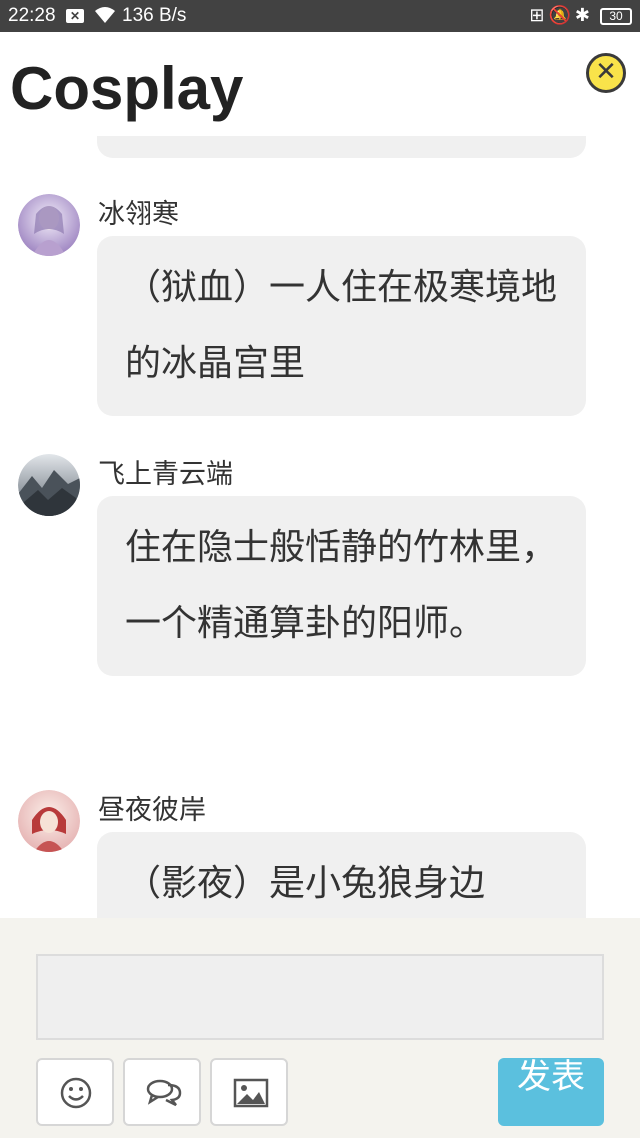 This screenshot has height=1138, width=640. I want to click on chat-bubbles-icon, so click(164, 1093).